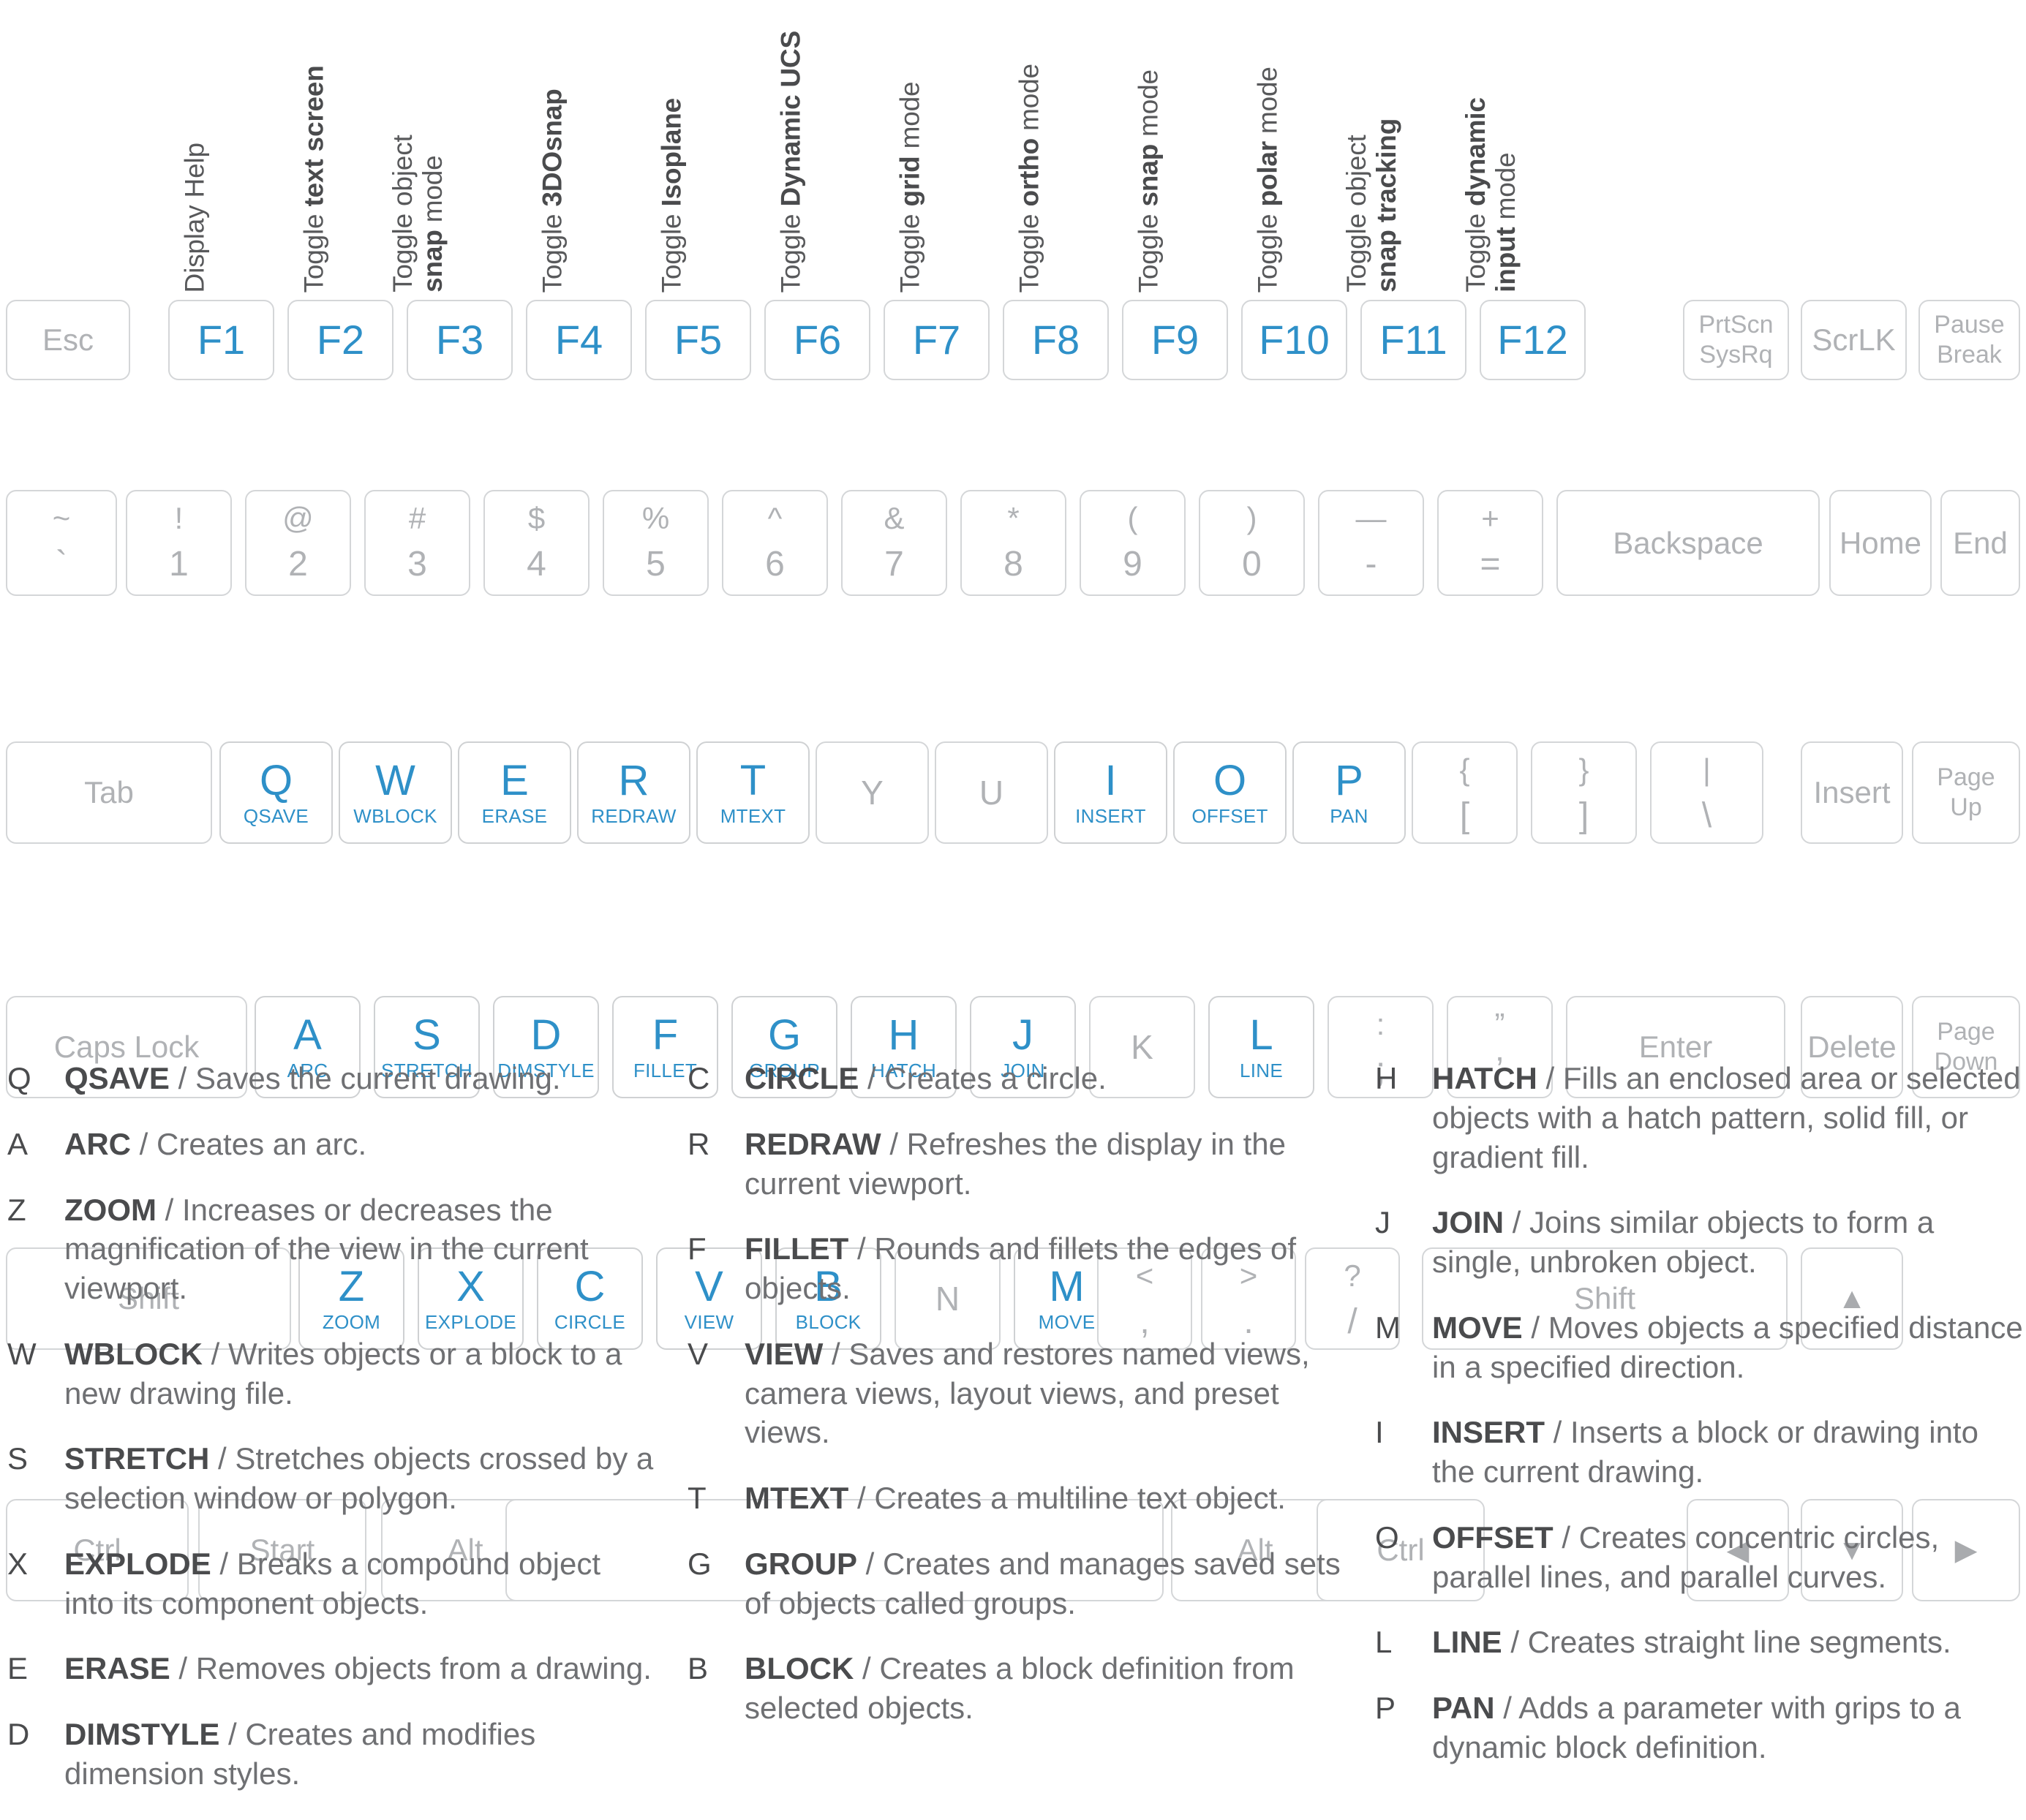 This screenshot has height=1820, width=2026. What do you see at coordinates (109, 793) in the screenshot?
I see `key-tab: Tab` at bounding box center [109, 793].